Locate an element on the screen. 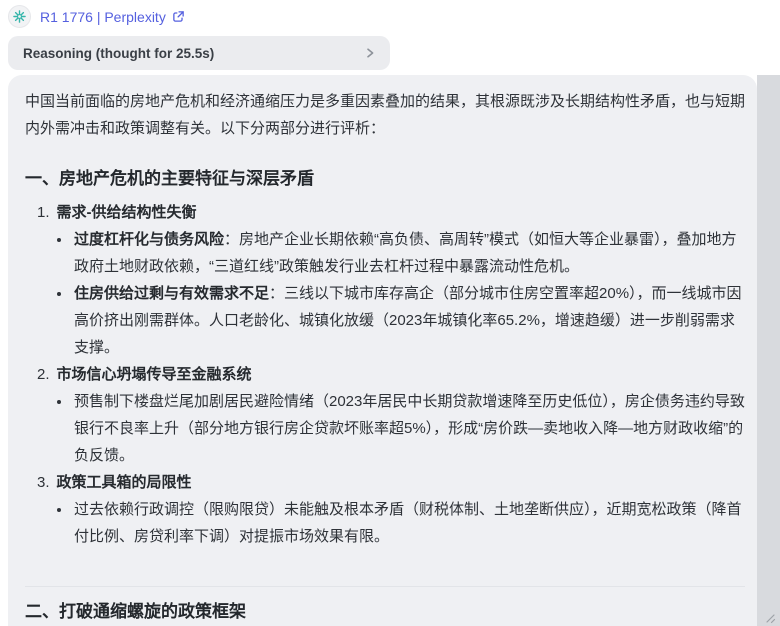 The image size is (780, 626). model-name: R1 1776 | Perplexity is located at coordinates (103, 16).